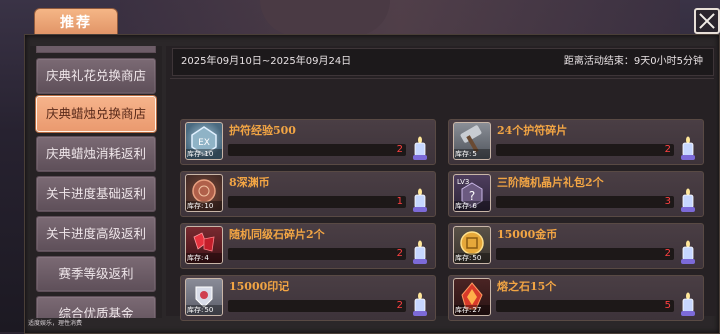 Image resolution: width=720 pixels, height=334 pixels. Describe the element at coordinates (76, 22) in the screenshot. I see `tab-recommend: 推荐` at that location.